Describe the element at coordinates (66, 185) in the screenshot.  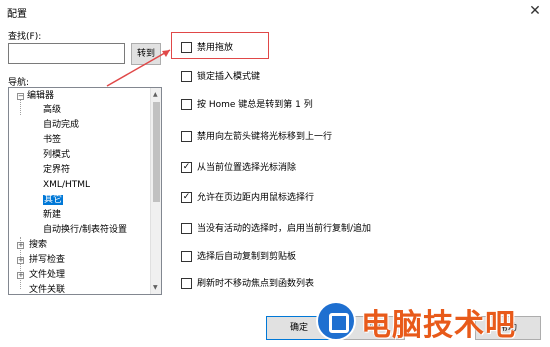
I see `tree-item-xml-html: XML/HTML` at that location.